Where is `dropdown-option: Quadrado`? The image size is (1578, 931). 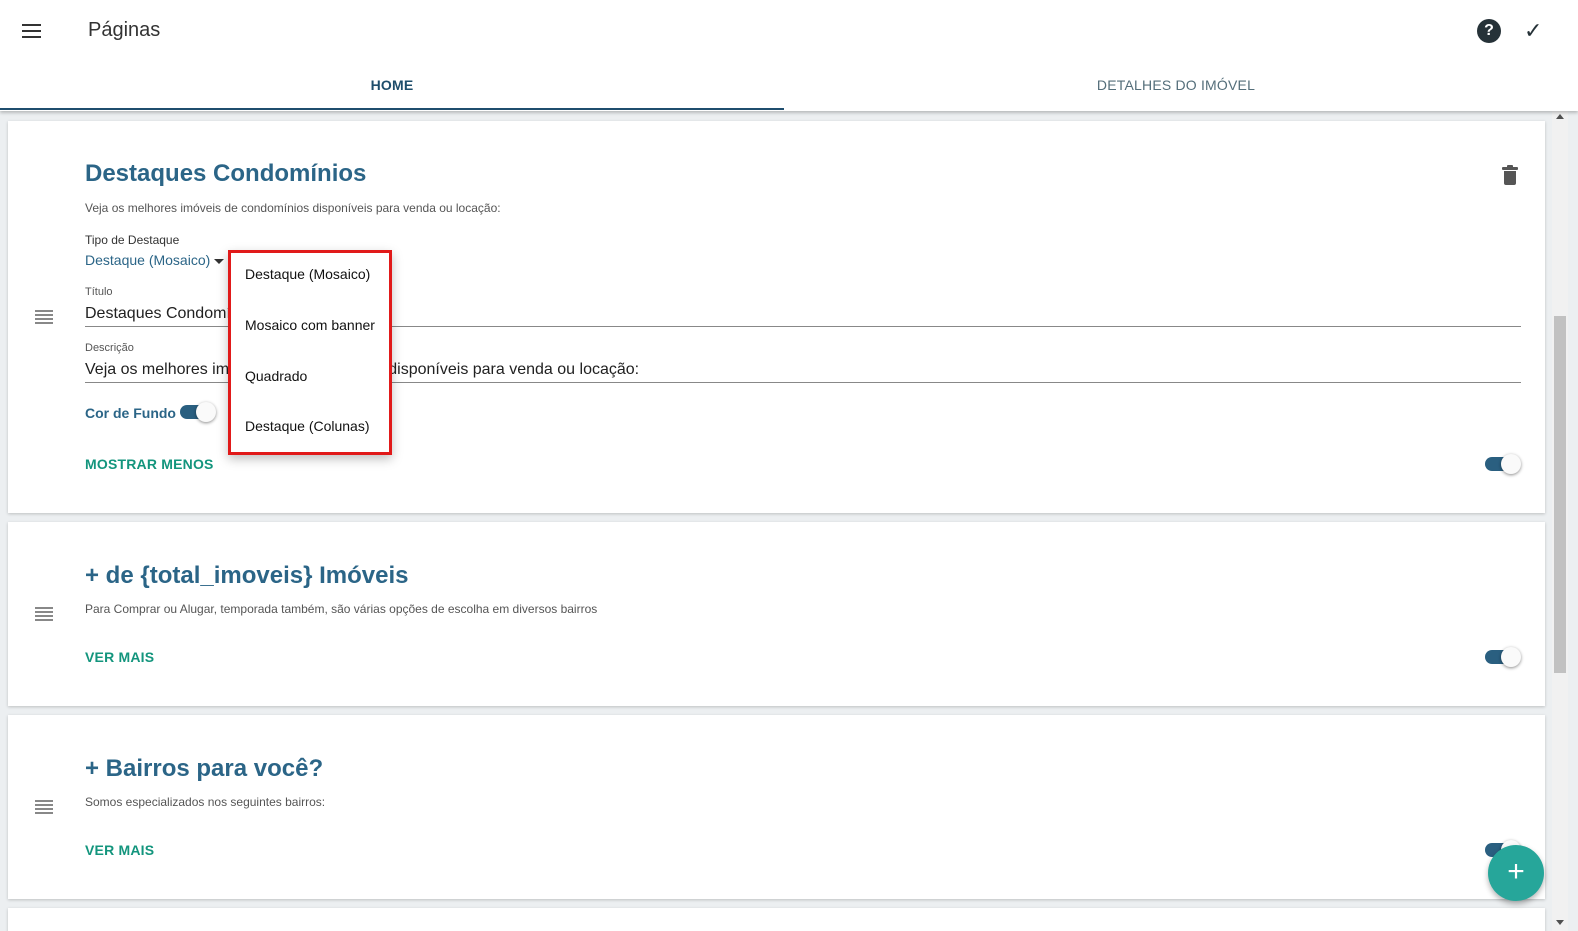
dropdown-option: Quadrado is located at coordinates (276, 376).